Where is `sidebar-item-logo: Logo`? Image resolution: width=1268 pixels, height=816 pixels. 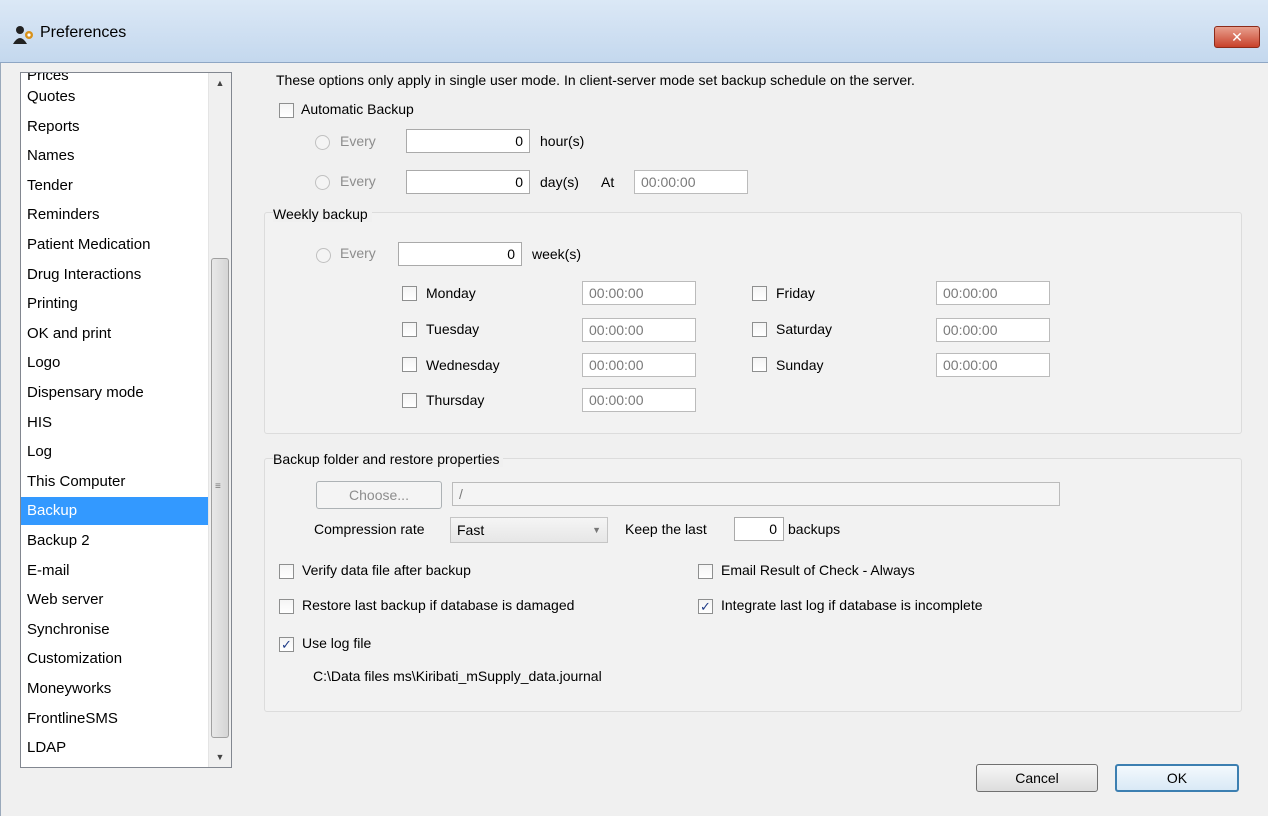
sidebar-item-logo: Logo is located at coordinates (117, 363).